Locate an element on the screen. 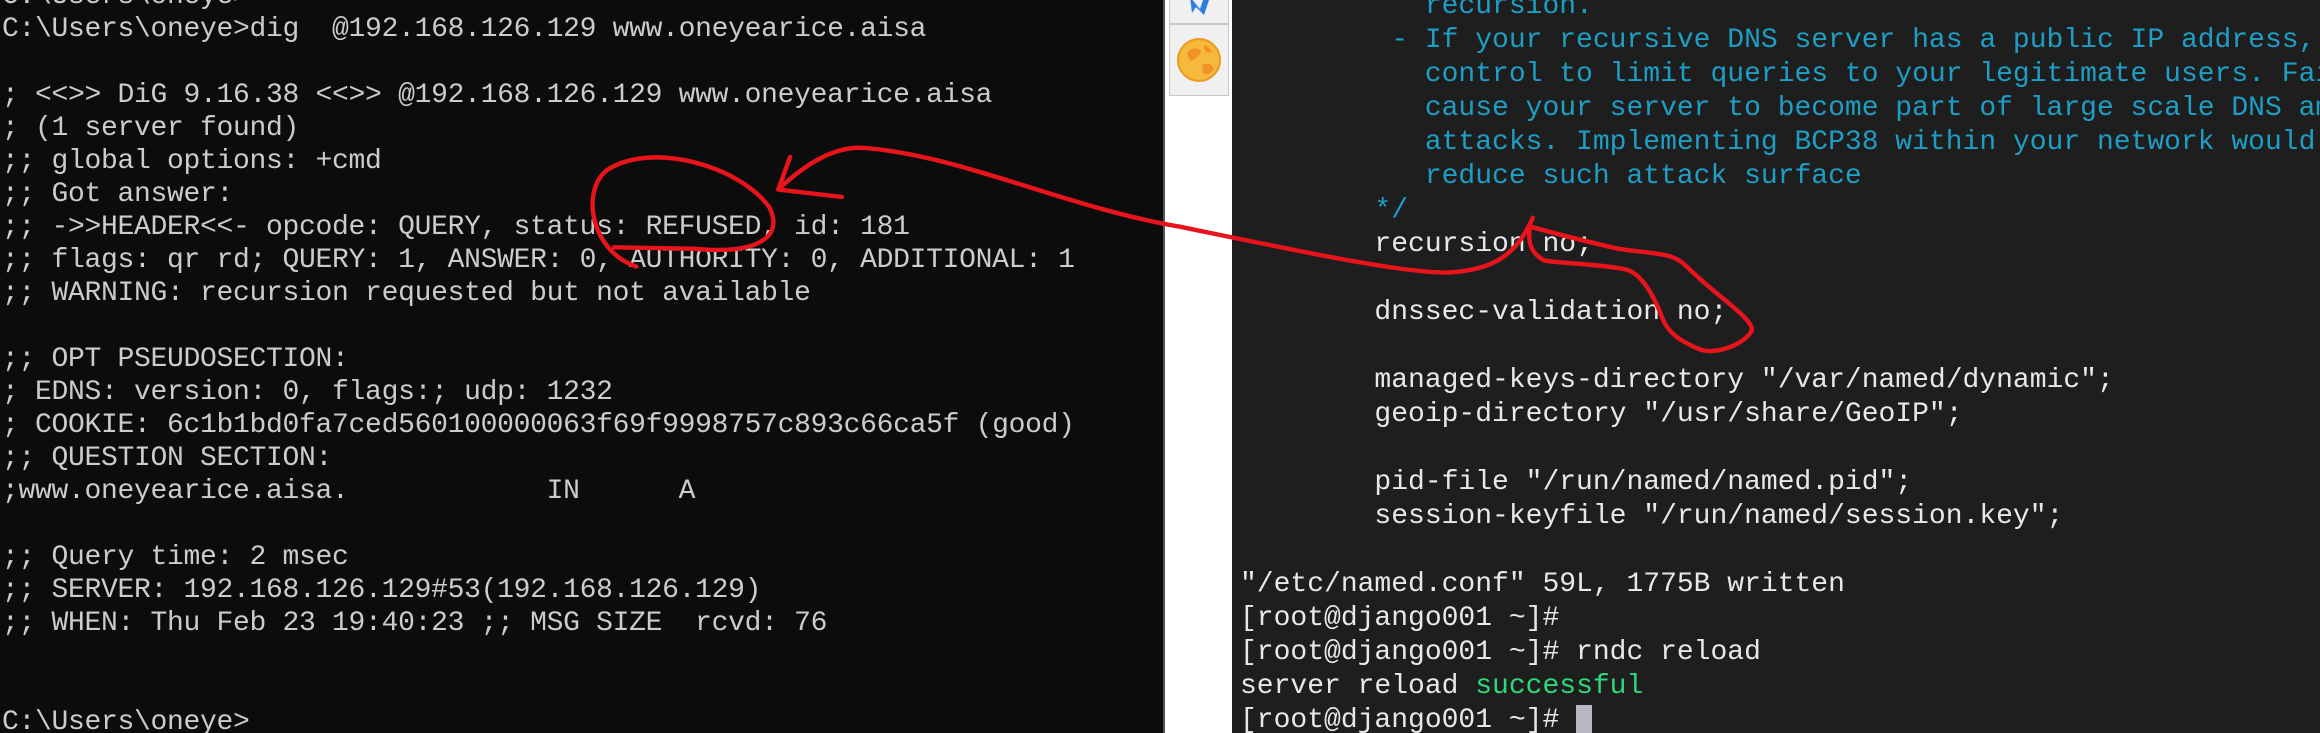  reload-result-line: server reload successful is located at coordinates (1441, 687).